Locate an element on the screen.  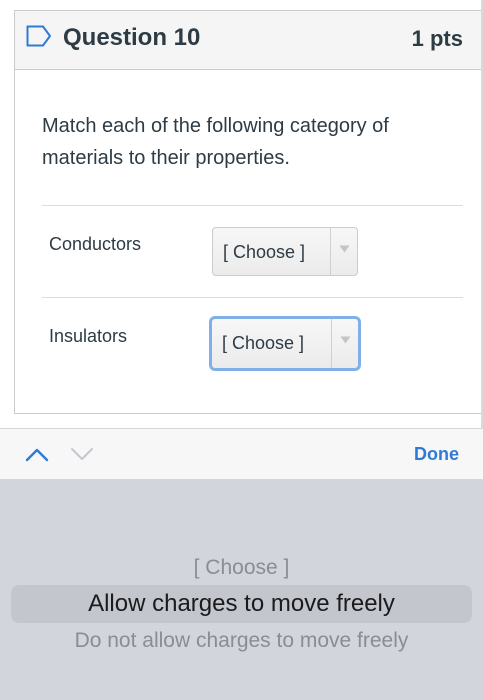
chevron-down-icon is located at coordinates (82, 454).